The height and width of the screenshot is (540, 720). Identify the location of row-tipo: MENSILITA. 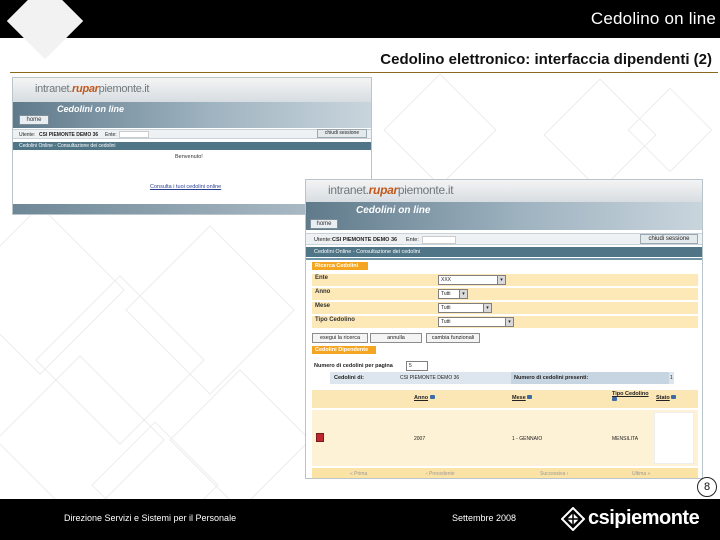
(625, 439).